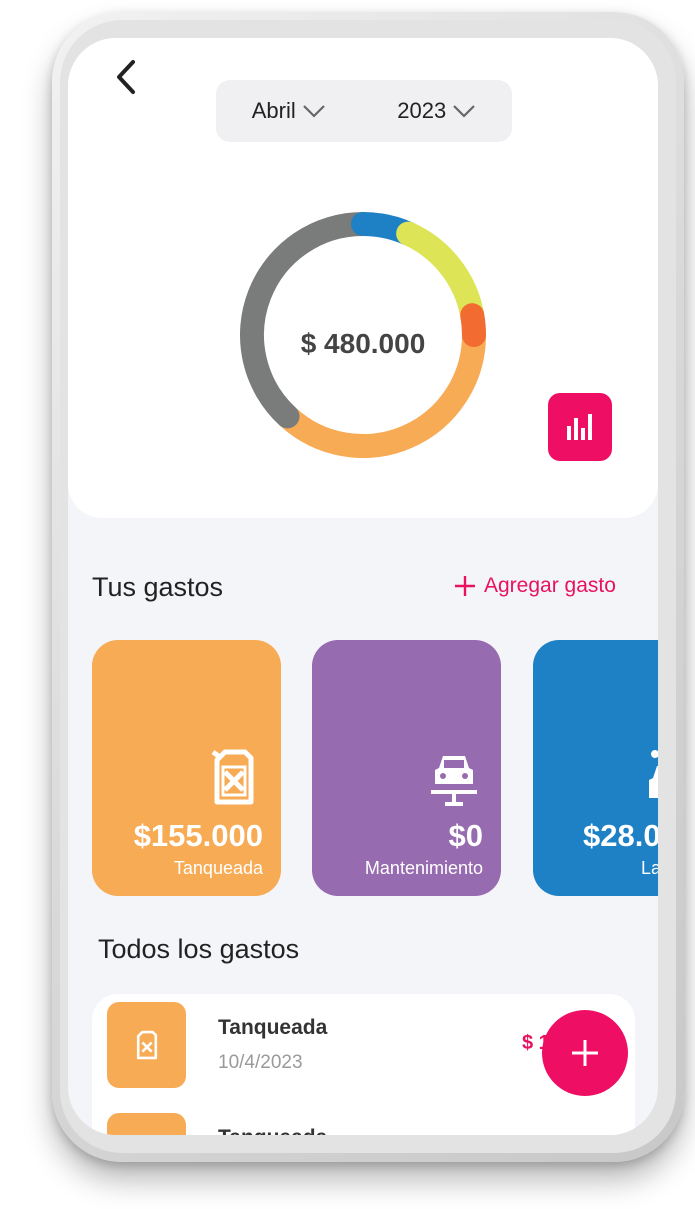 This screenshot has height=1209, width=695. Describe the element at coordinates (364, 111) in the screenshot. I see `period-selector: Abril 2023` at that location.